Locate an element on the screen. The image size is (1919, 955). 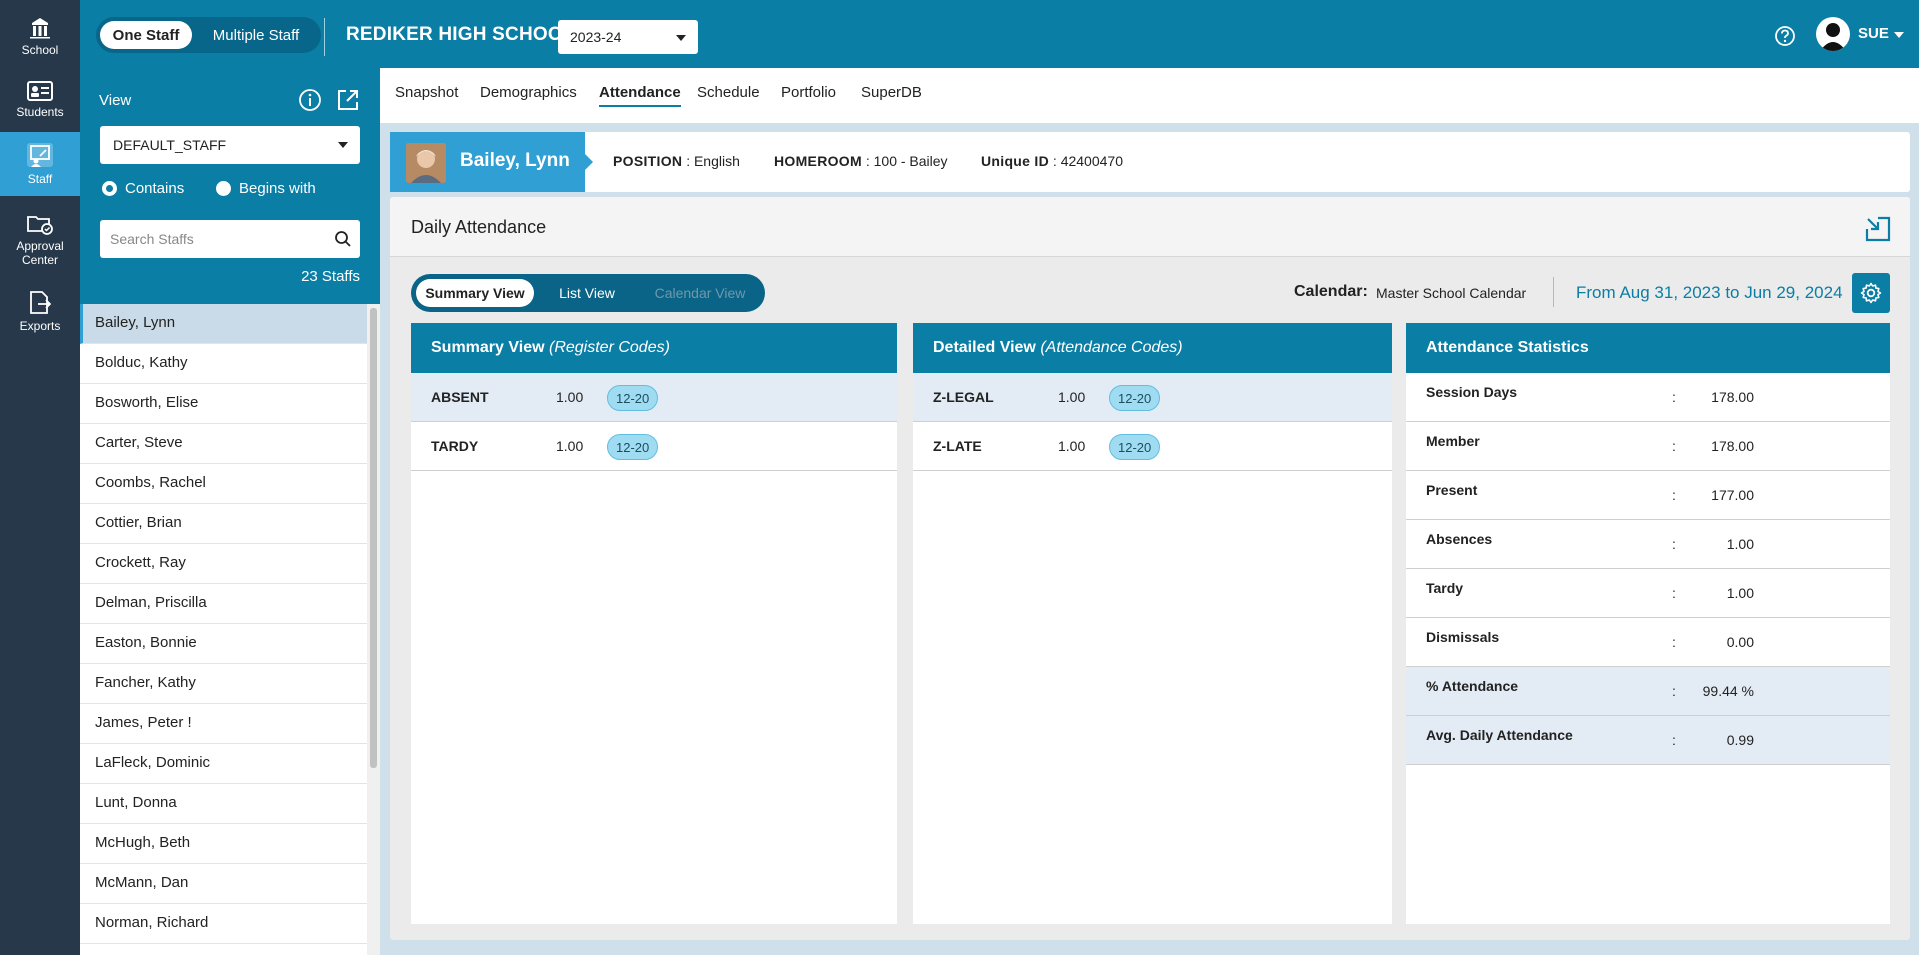
scrollbar is located at coordinates (373, 629).